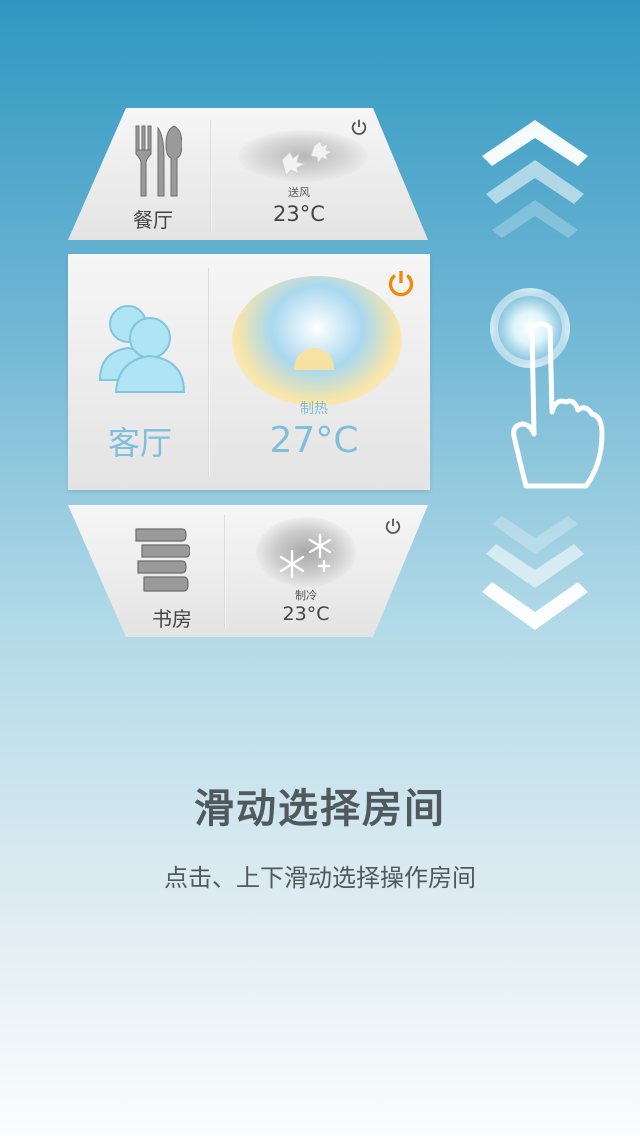 Image resolution: width=640 pixels, height=1136 pixels. Describe the element at coordinates (306, 552) in the screenshot. I see `snow-weather-icon` at that location.